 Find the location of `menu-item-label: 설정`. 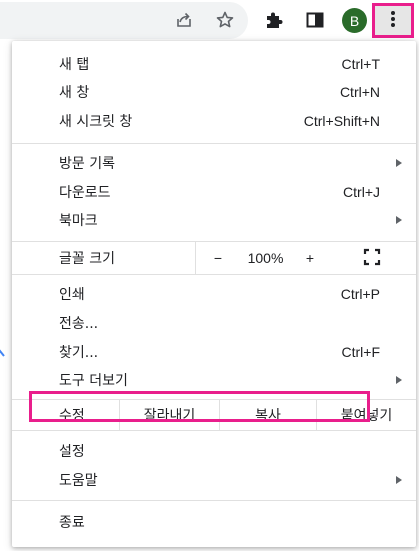

menu-item-label: 설정 is located at coordinates (72, 452).